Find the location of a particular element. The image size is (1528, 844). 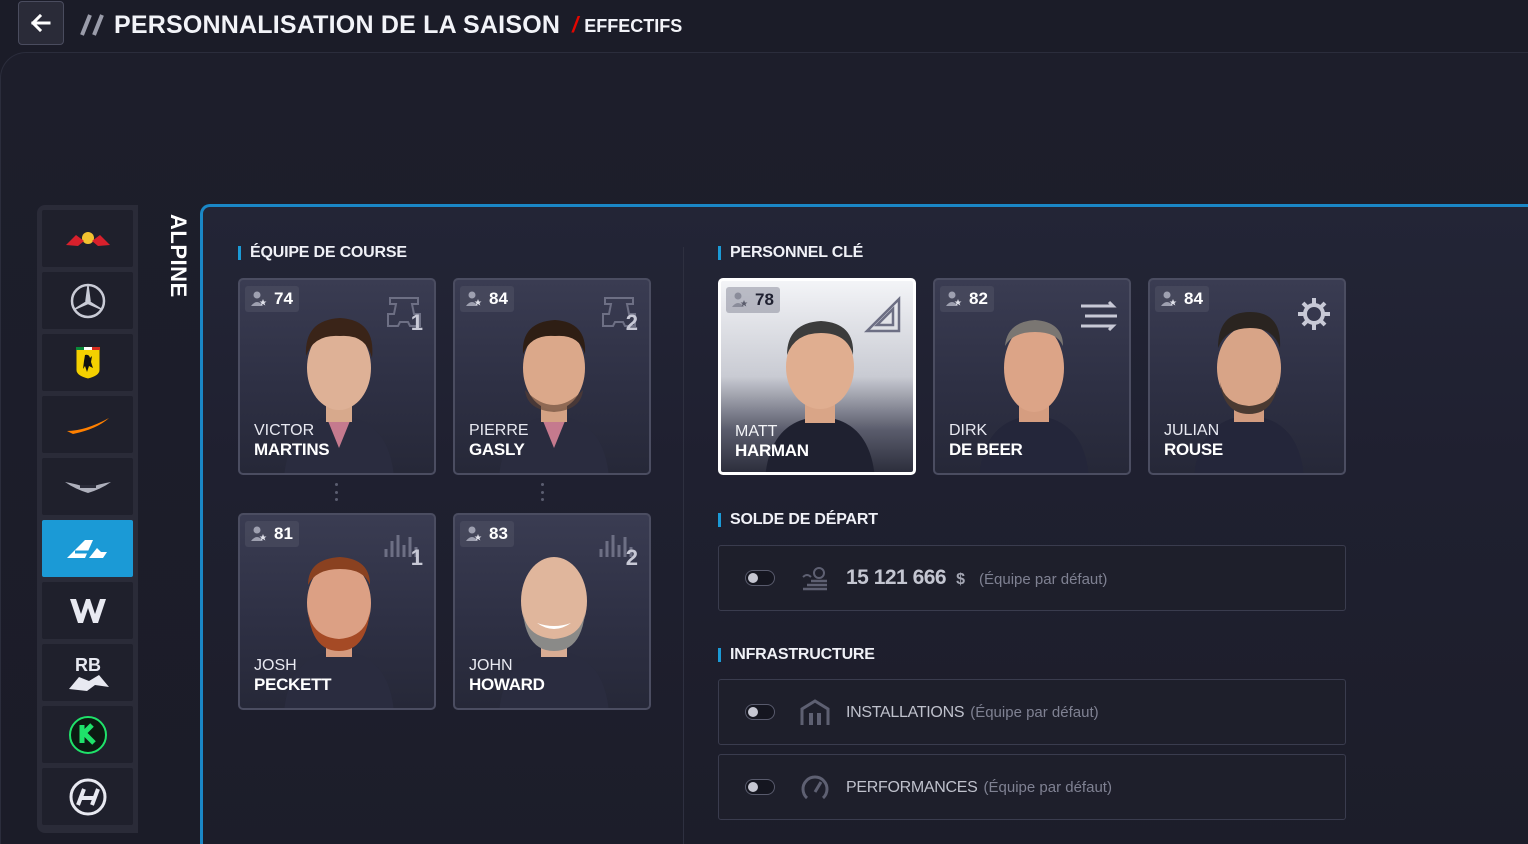

back-button is located at coordinates (41, 23).